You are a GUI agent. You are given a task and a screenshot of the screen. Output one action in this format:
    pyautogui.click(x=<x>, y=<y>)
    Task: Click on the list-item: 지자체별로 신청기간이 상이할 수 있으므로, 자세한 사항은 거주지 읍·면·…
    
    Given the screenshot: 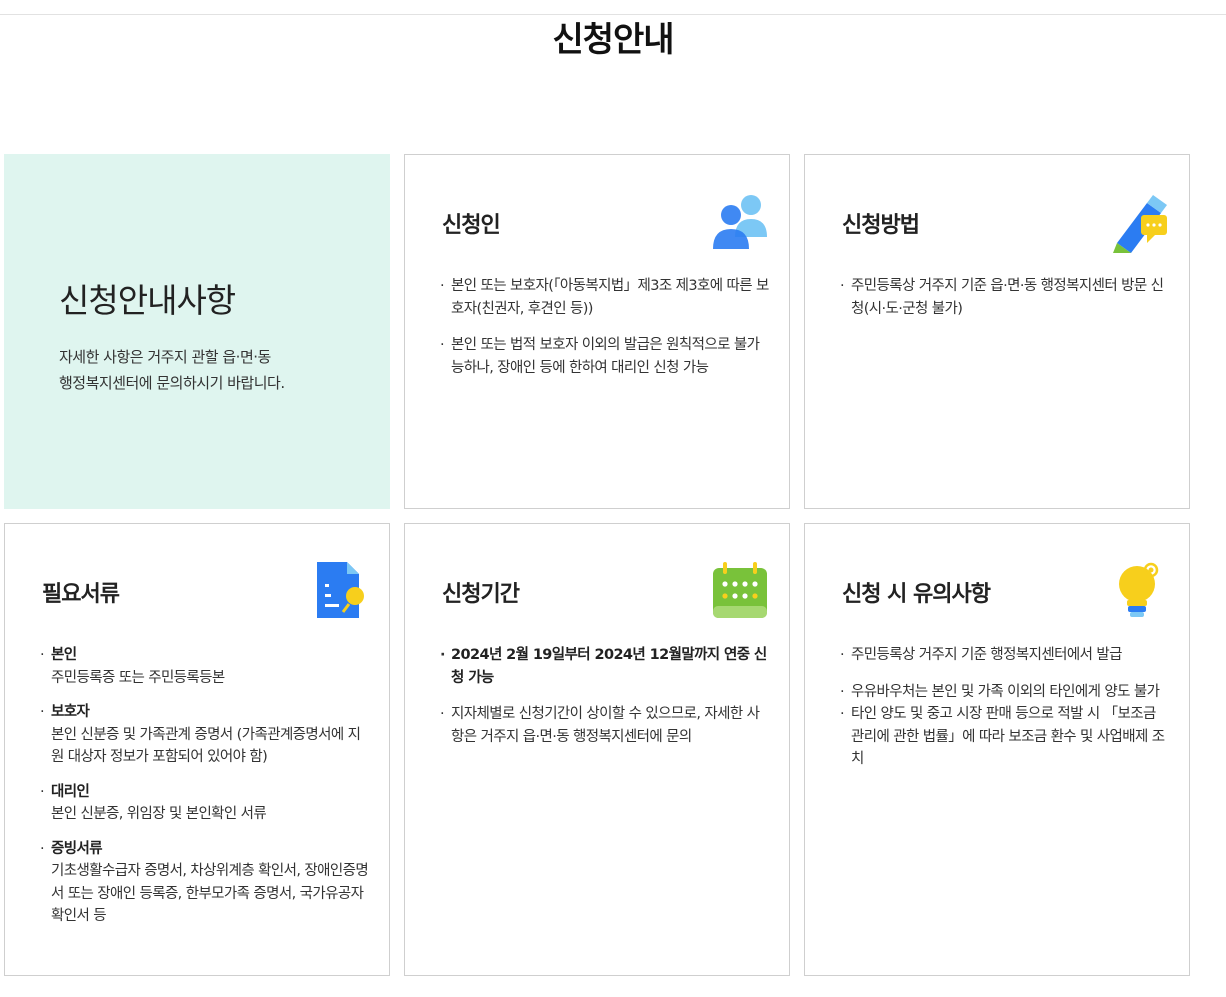 What is the action you would take?
    pyautogui.click(x=606, y=725)
    